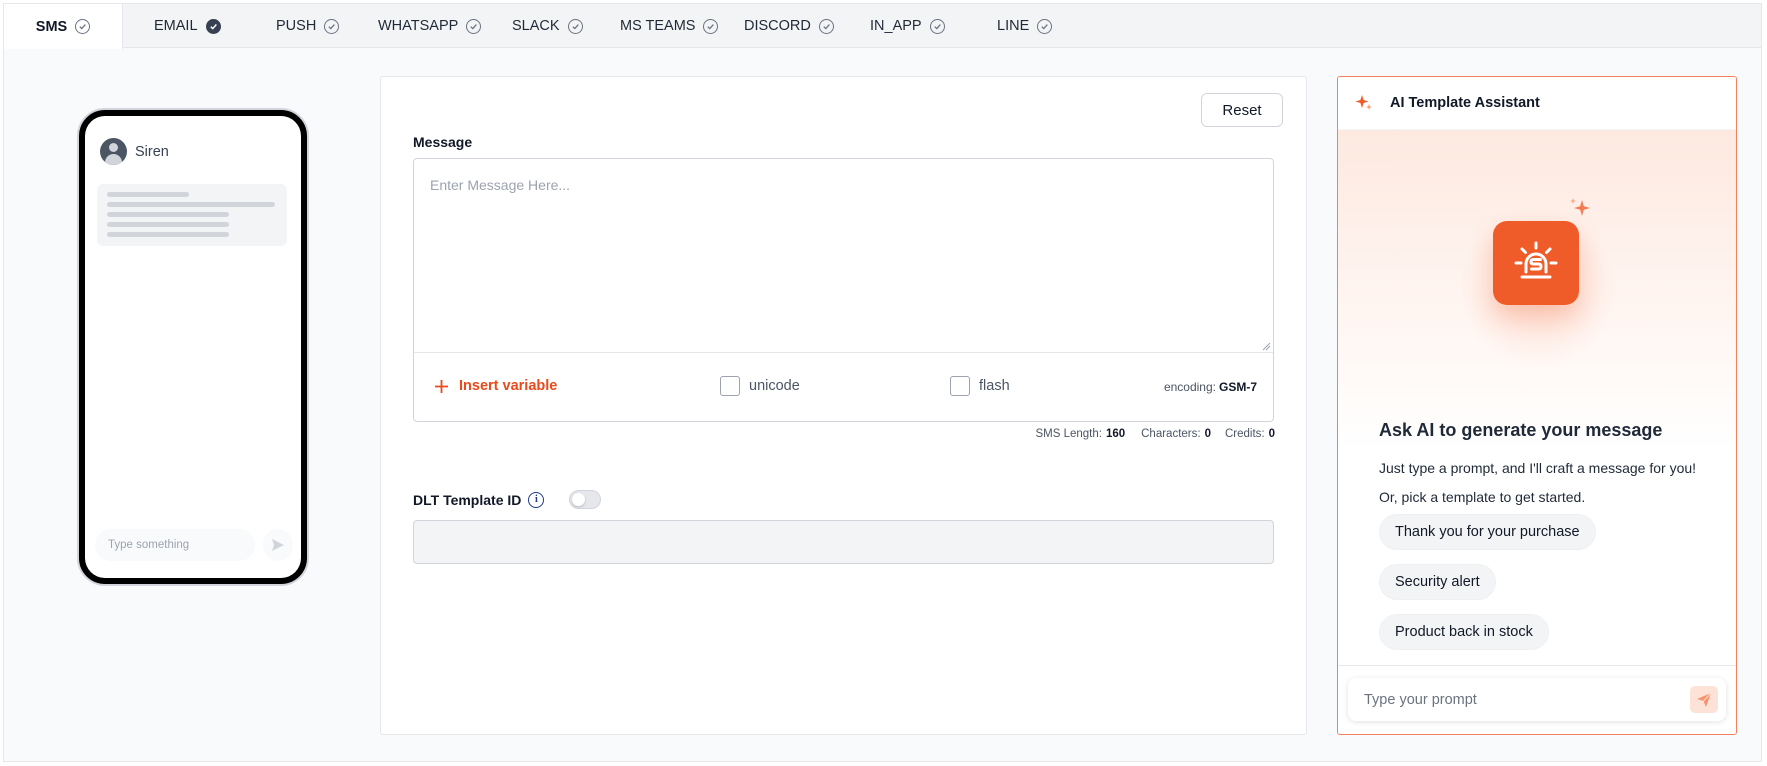 The width and height of the screenshot is (1767, 766). I want to click on dlt-row: DLT Template ID i, so click(507, 499).